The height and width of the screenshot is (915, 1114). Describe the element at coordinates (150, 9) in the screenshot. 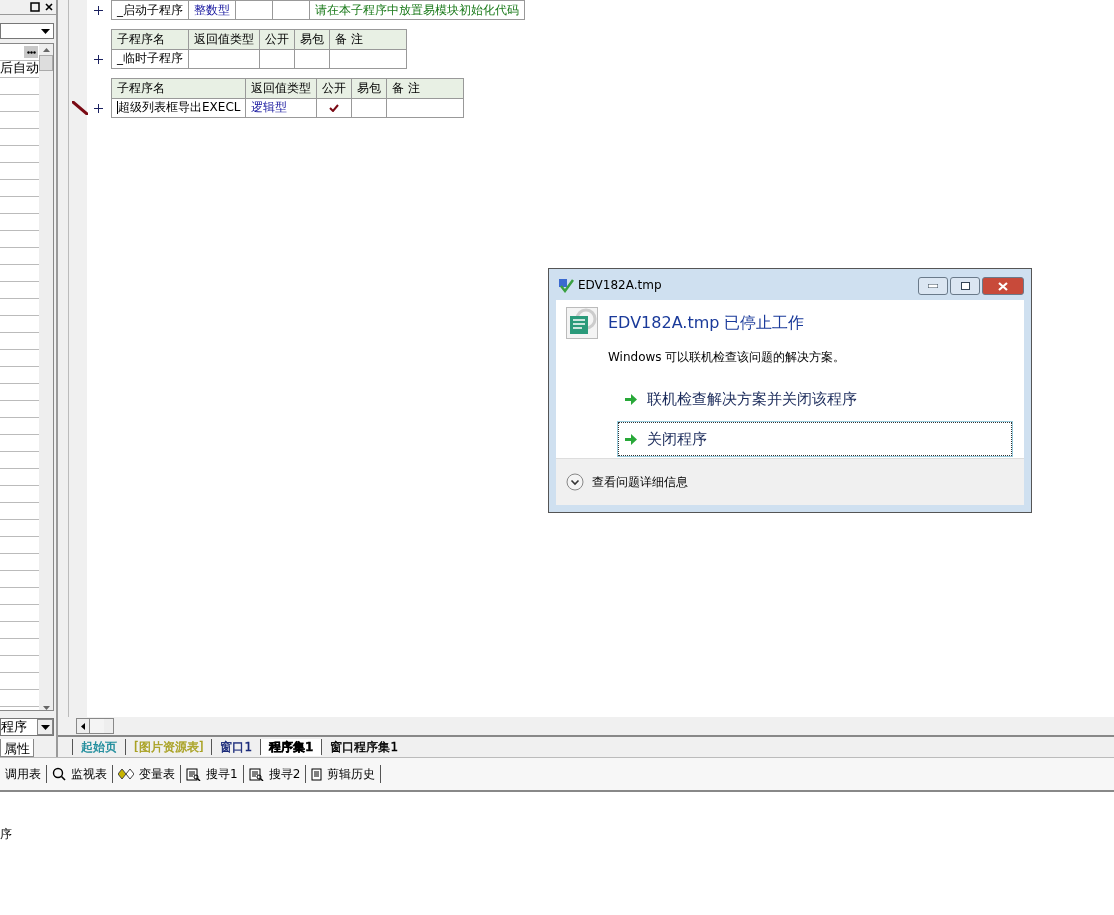

I see `subroutine-name: _启动子程序` at that location.